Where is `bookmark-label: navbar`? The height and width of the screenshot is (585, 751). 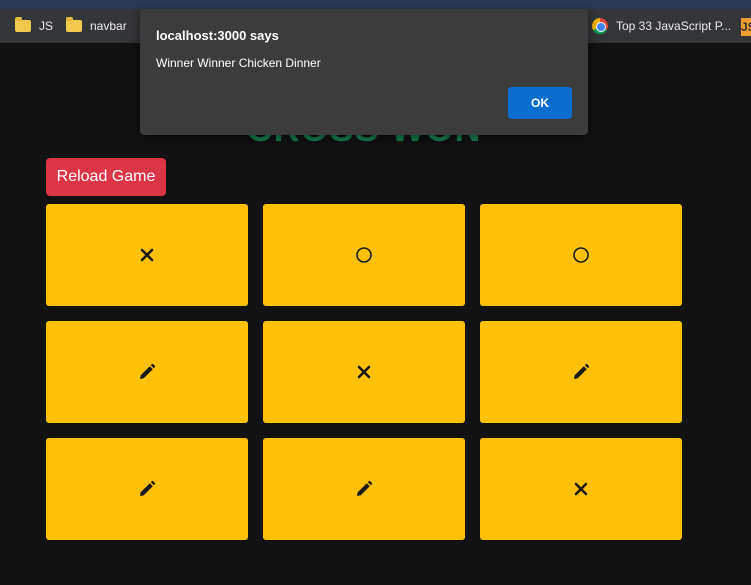
bookmark-label: navbar is located at coordinates (108, 26).